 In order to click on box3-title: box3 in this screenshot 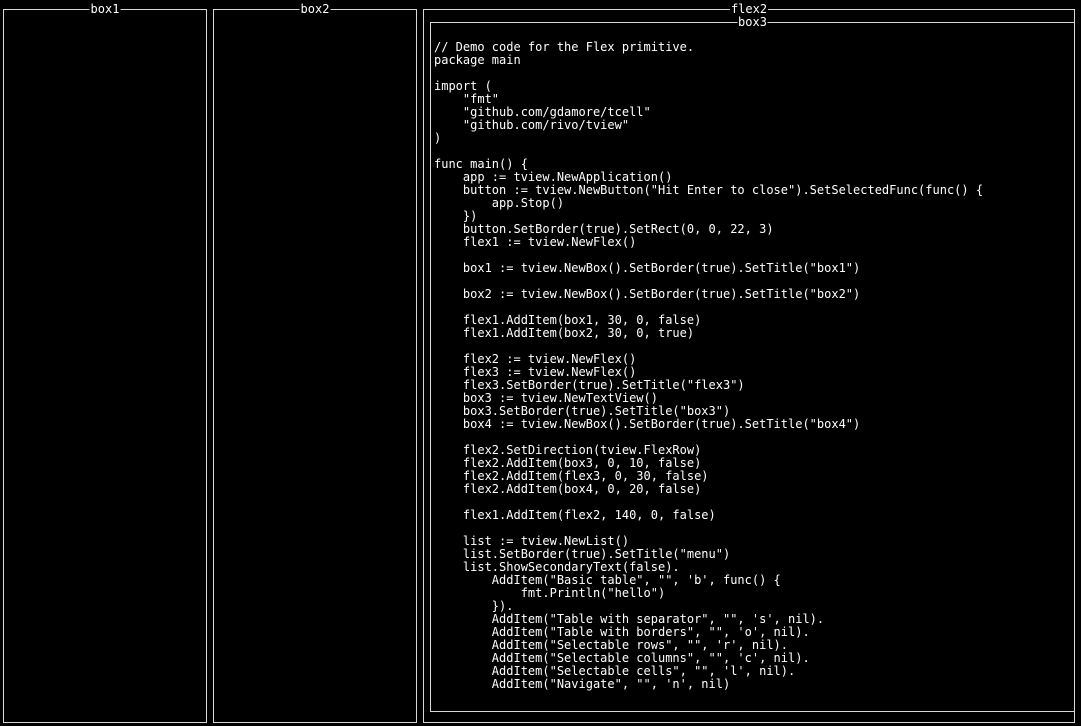, I will do `click(752, 22)`.